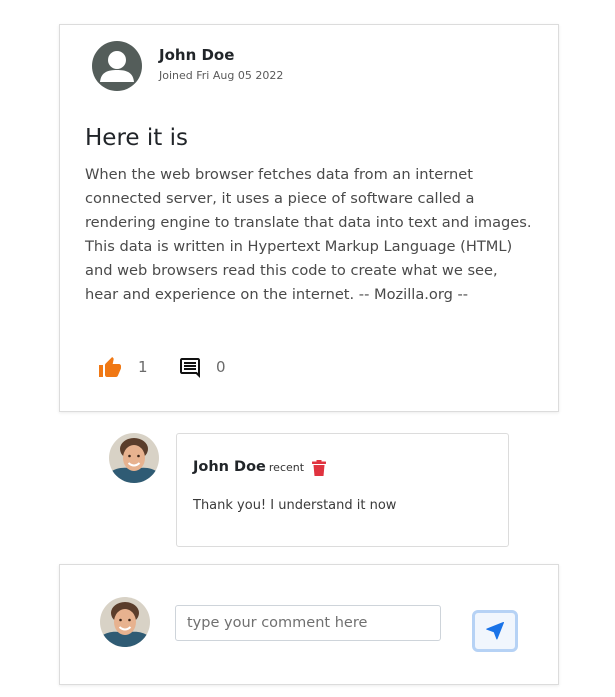  I want to click on comment-count: 0, so click(221, 367).